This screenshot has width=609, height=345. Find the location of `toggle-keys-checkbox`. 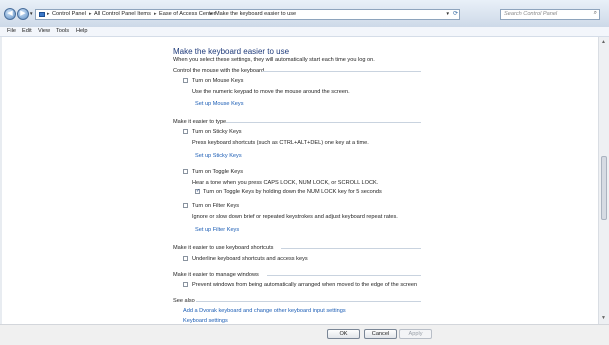

toggle-keys-checkbox is located at coordinates (185, 171).